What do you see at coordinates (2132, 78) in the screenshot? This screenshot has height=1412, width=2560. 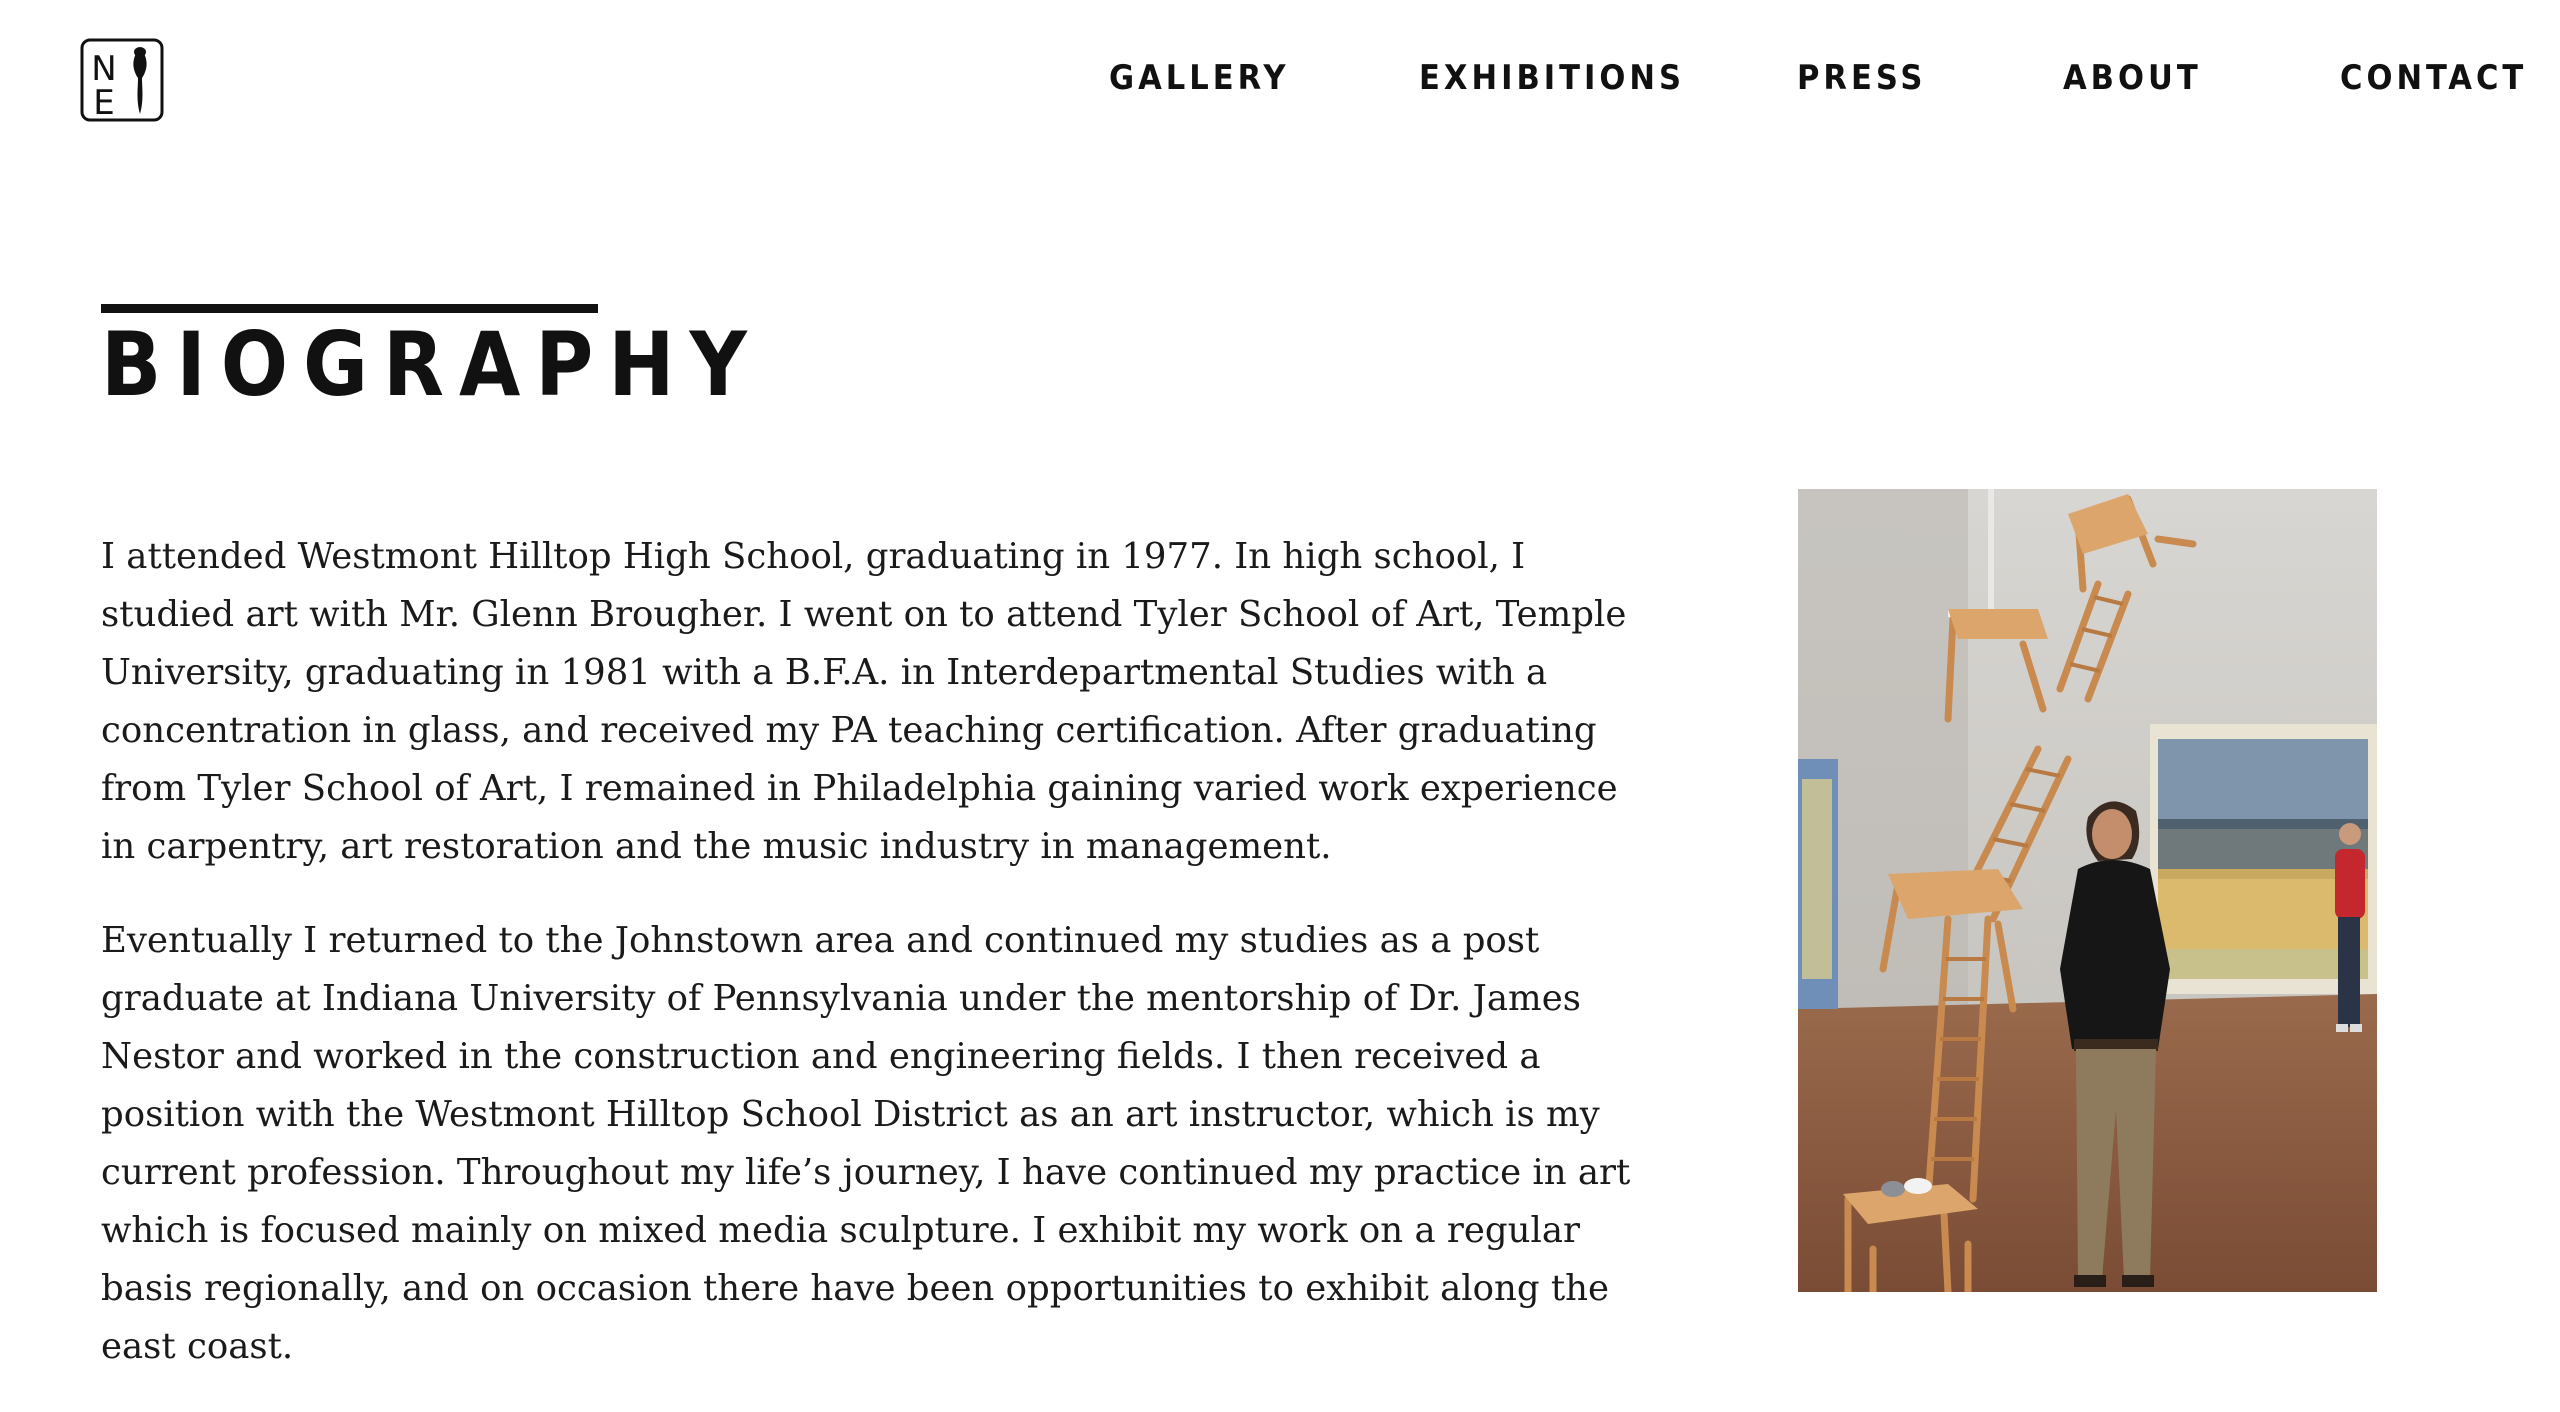 I see `nav-about: ABOUT` at bounding box center [2132, 78].